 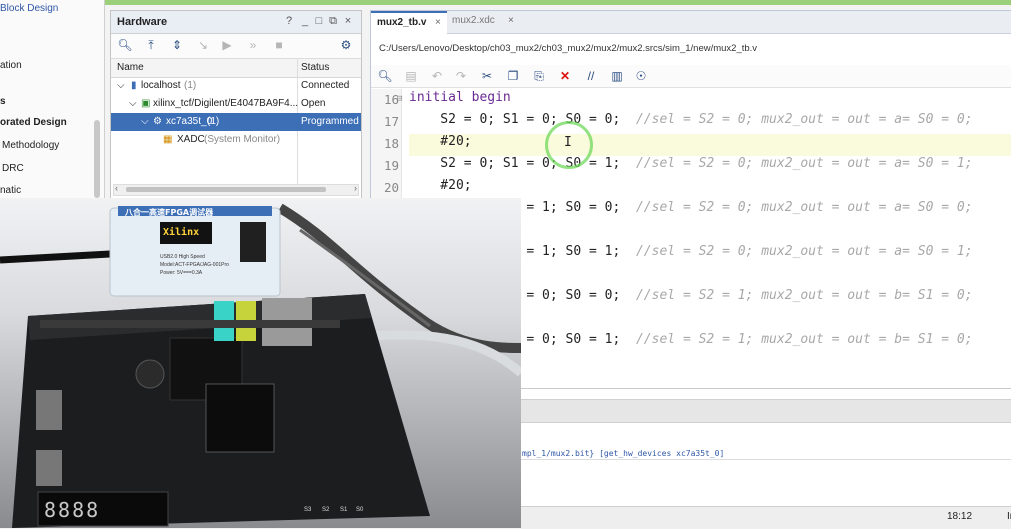 I want to click on nav-item-block-design: Block Design, so click(x=29, y=8).